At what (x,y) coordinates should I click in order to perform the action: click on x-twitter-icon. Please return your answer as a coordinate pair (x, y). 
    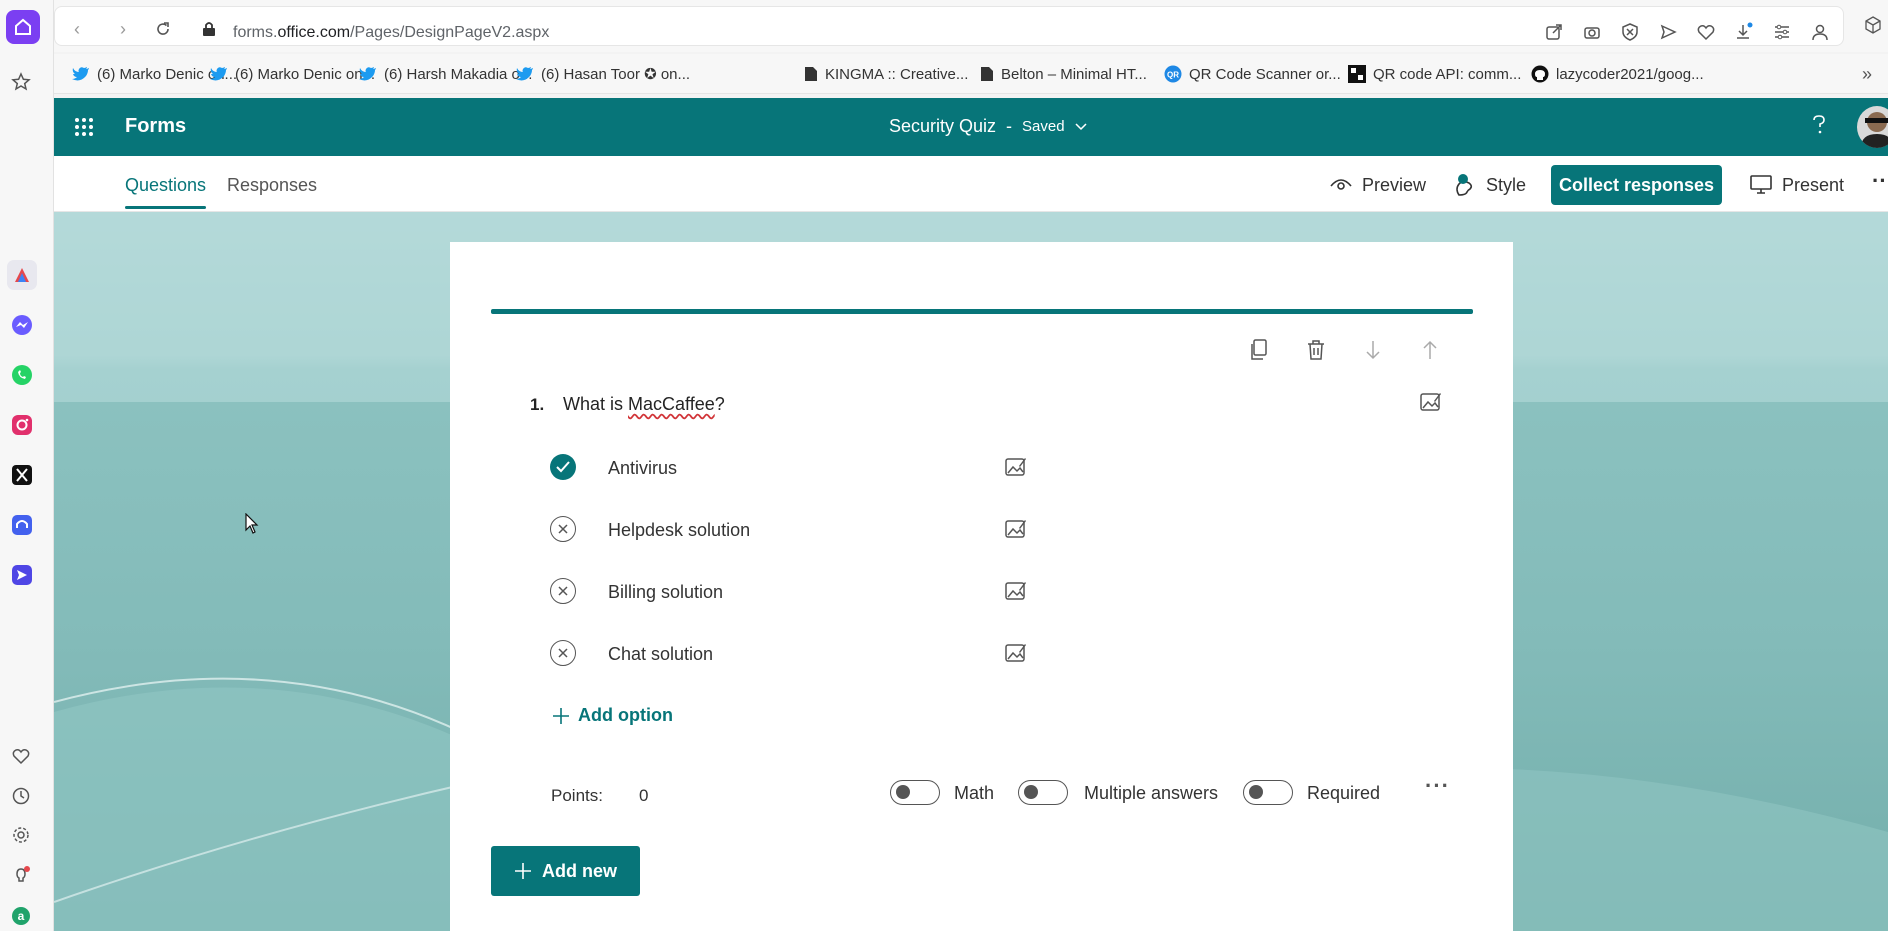
    Looking at the image, I should click on (22, 475).